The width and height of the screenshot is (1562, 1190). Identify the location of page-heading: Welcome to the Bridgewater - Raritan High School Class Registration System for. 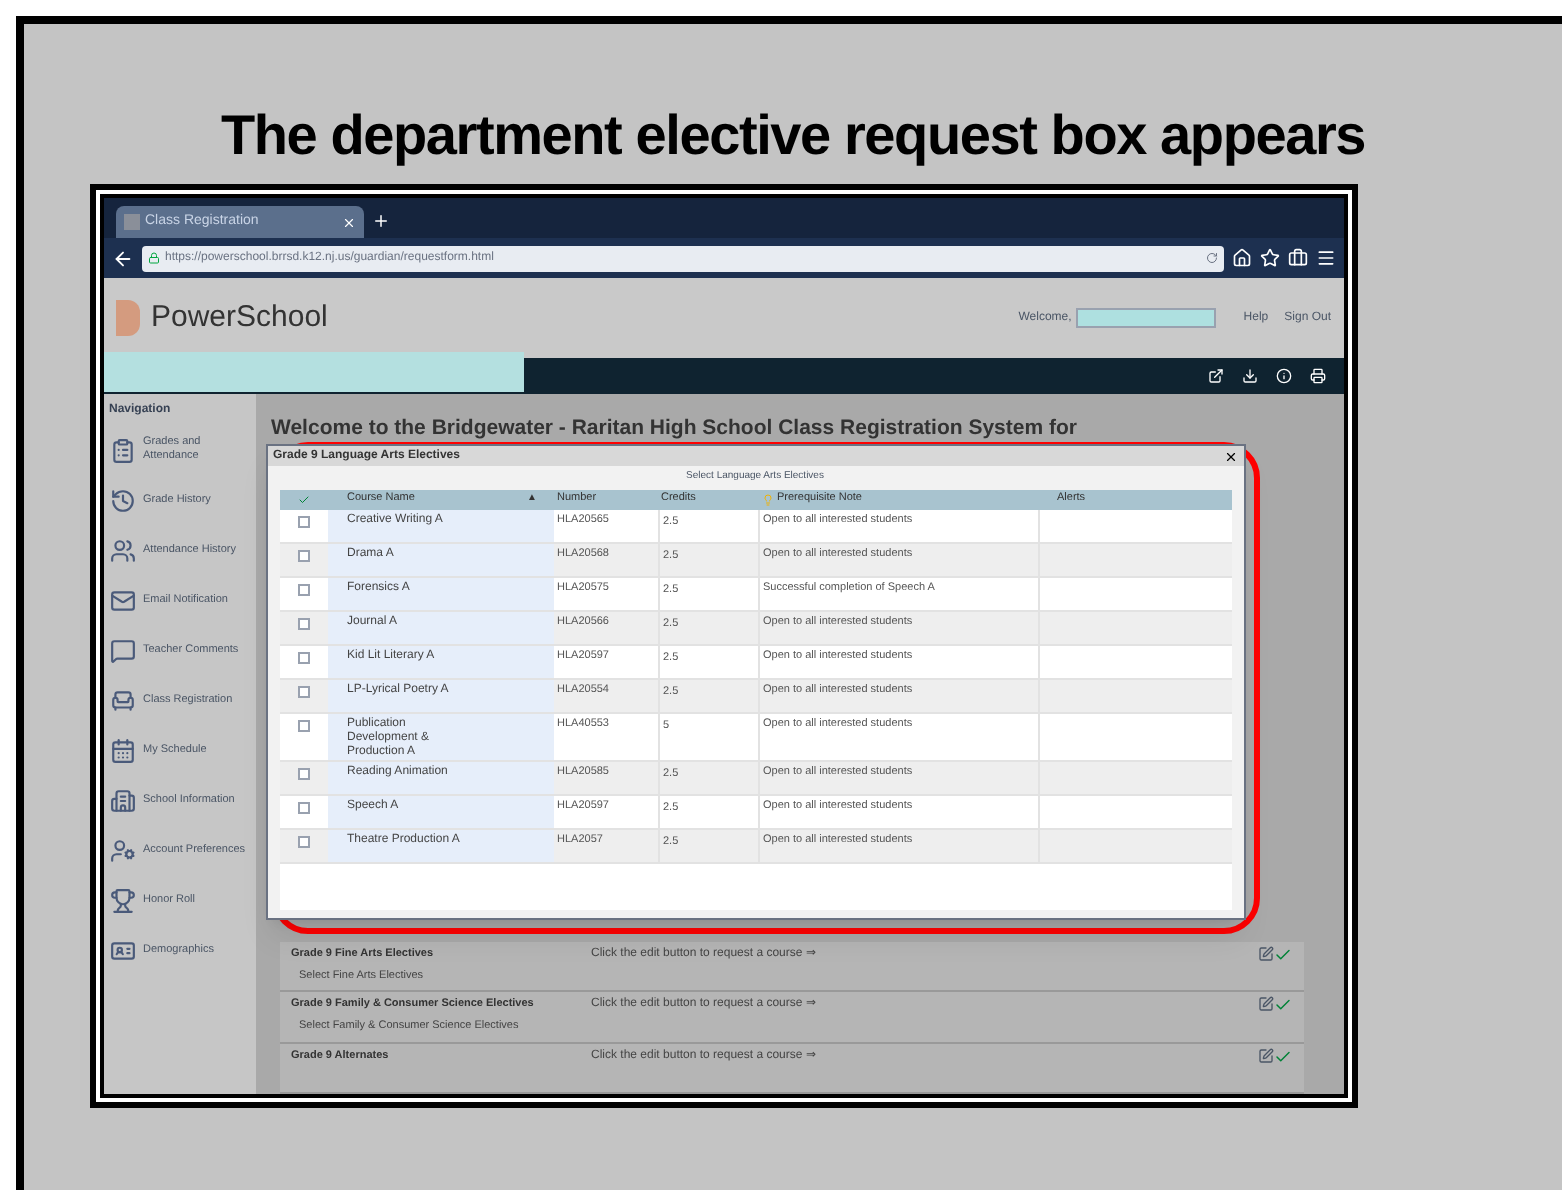
(675, 429).